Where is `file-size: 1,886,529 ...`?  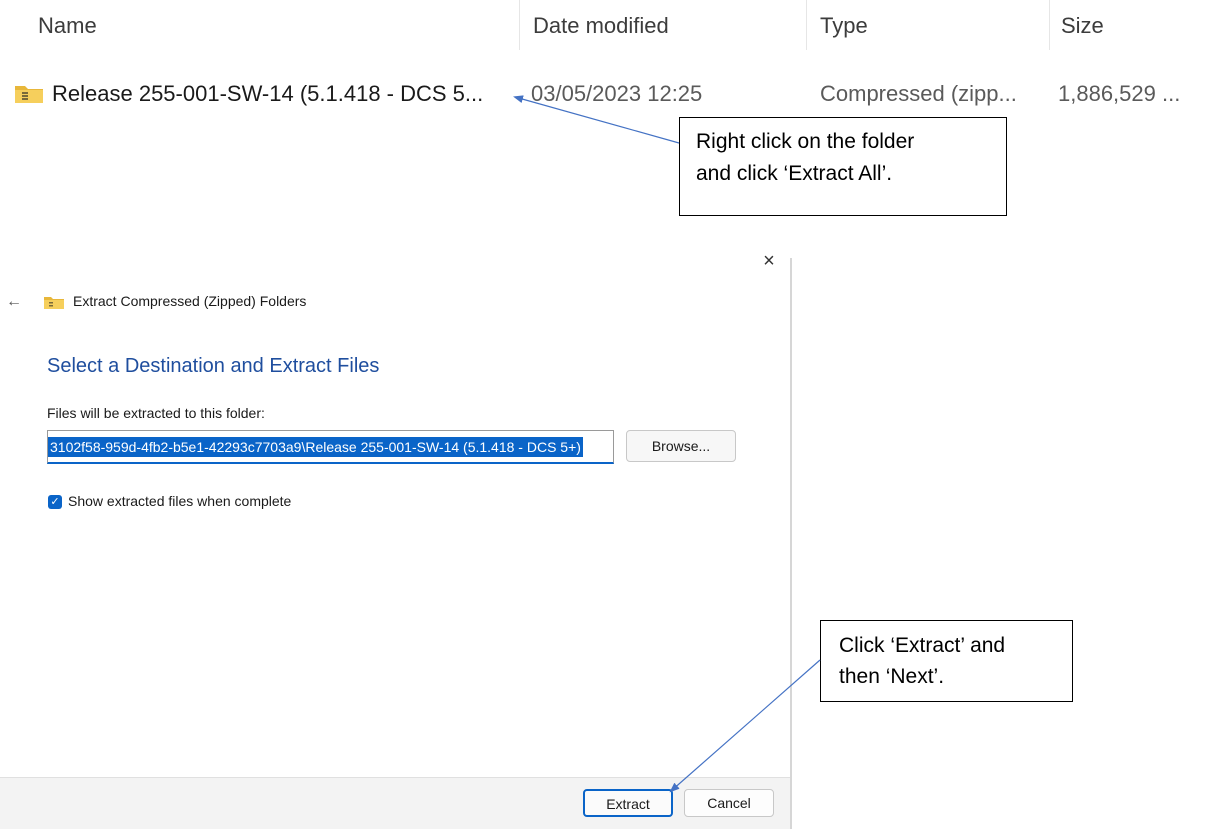 file-size: 1,886,529 ... is located at coordinates (1119, 93).